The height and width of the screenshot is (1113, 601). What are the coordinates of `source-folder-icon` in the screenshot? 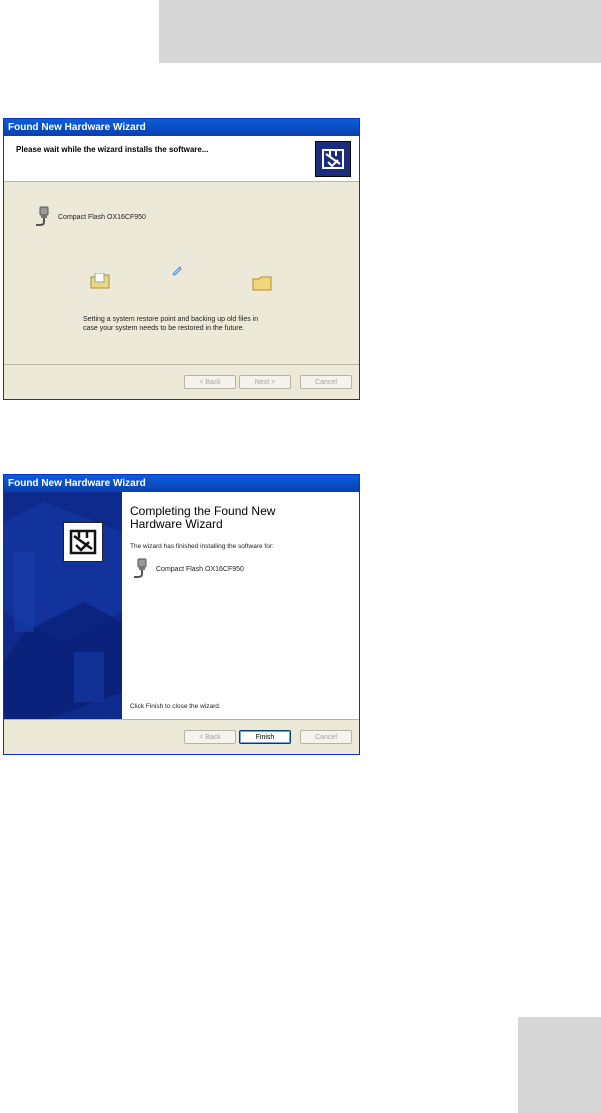 It's located at (100, 281).